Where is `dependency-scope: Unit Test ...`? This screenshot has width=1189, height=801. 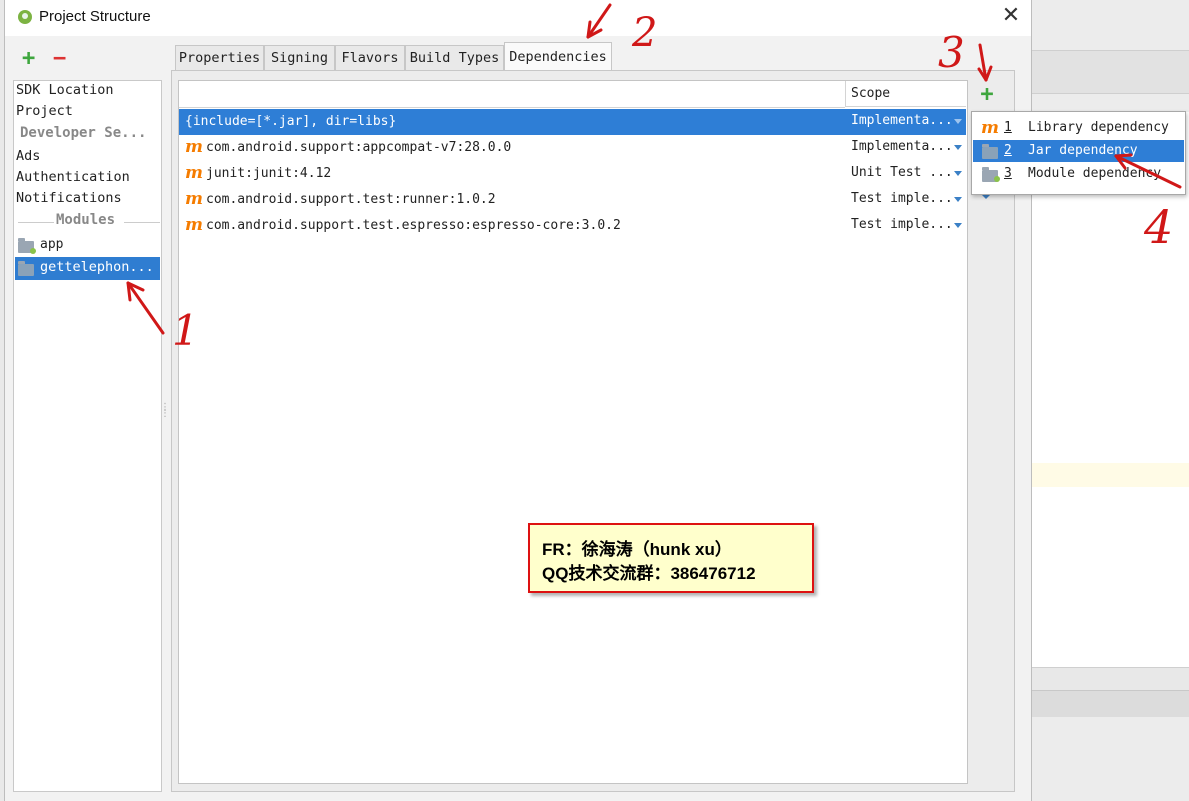 dependency-scope: Unit Test ... is located at coordinates (902, 173).